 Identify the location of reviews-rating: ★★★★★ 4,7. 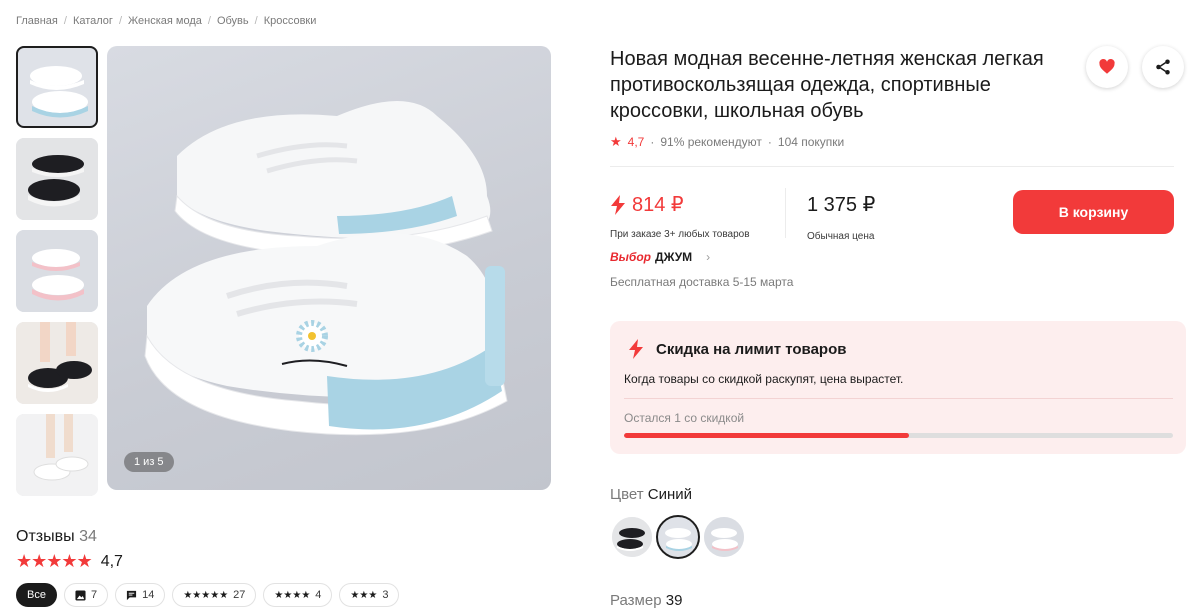
(69, 561).